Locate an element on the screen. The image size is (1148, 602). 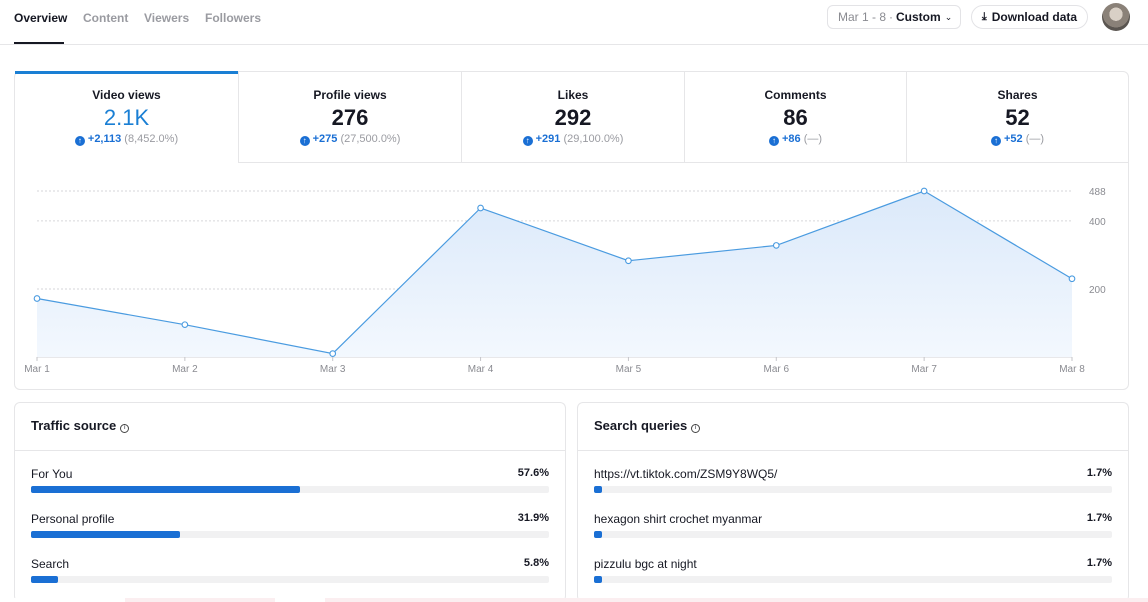
x-tick-label: Mar 1 is located at coordinates (37, 369).